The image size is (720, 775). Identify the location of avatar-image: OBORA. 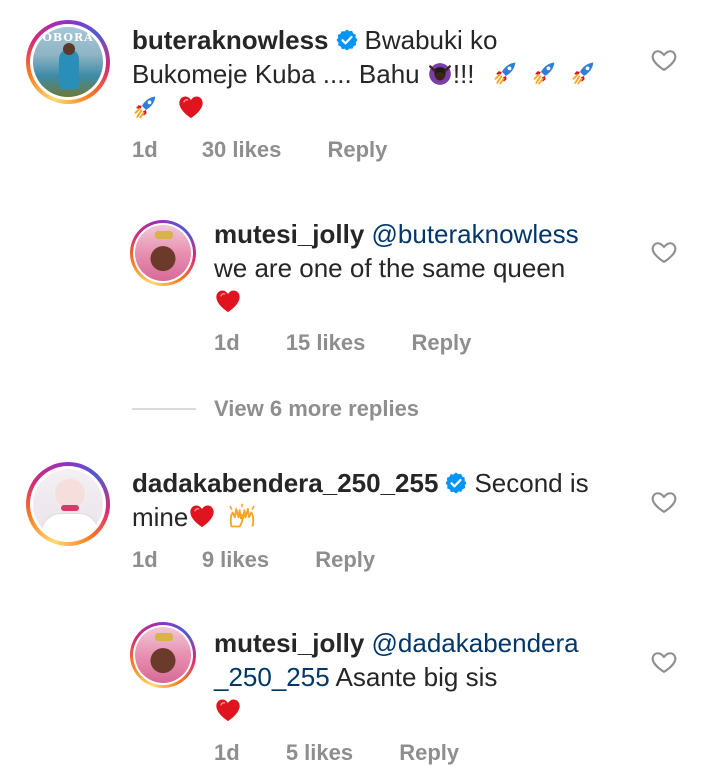
(68, 62).